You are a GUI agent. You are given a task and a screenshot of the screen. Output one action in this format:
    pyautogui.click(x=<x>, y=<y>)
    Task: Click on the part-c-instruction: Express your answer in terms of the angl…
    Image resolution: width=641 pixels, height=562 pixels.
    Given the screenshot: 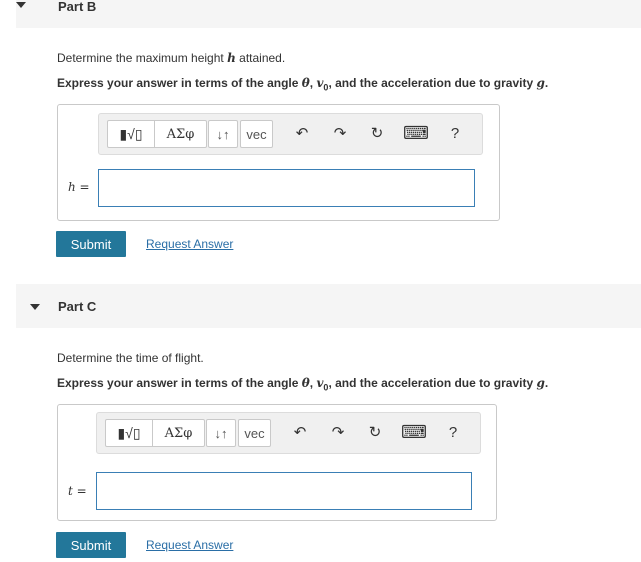 What is the action you would take?
    pyautogui.click(x=303, y=384)
    